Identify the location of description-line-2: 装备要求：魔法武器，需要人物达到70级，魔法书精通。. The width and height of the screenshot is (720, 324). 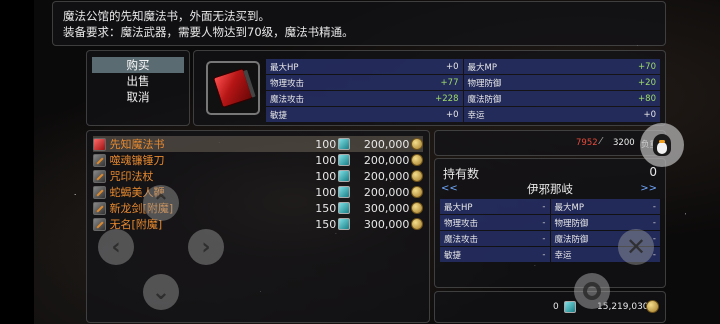
(208, 32).